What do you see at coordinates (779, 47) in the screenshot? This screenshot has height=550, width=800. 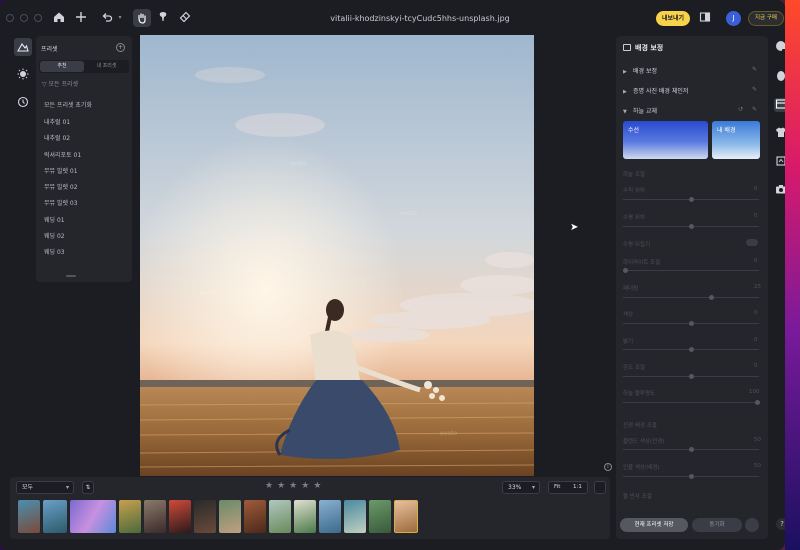 I see `palette-icon` at bounding box center [779, 47].